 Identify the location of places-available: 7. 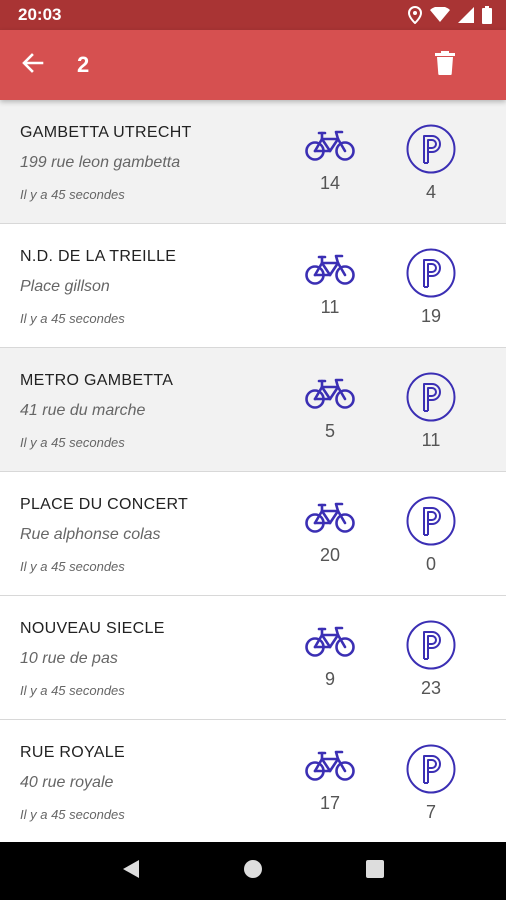
(431, 783).